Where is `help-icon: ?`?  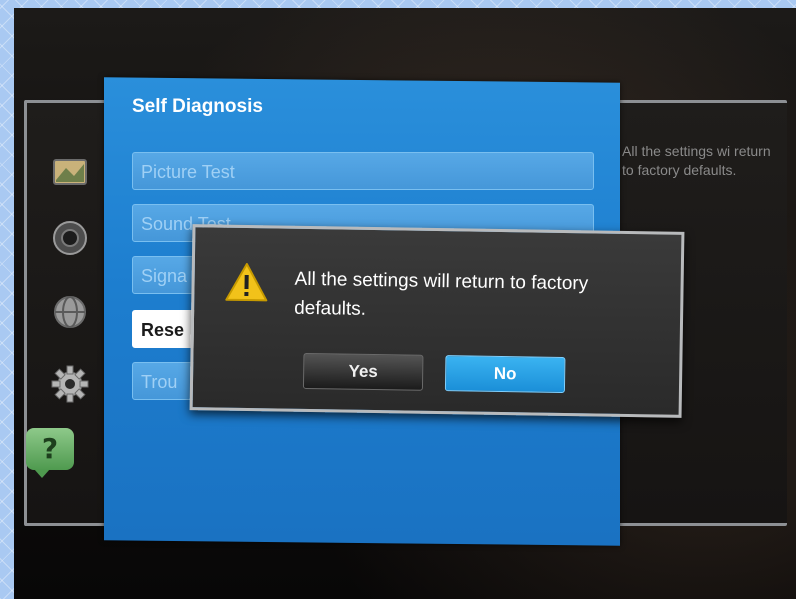
help-icon: ? is located at coordinates (50, 453).